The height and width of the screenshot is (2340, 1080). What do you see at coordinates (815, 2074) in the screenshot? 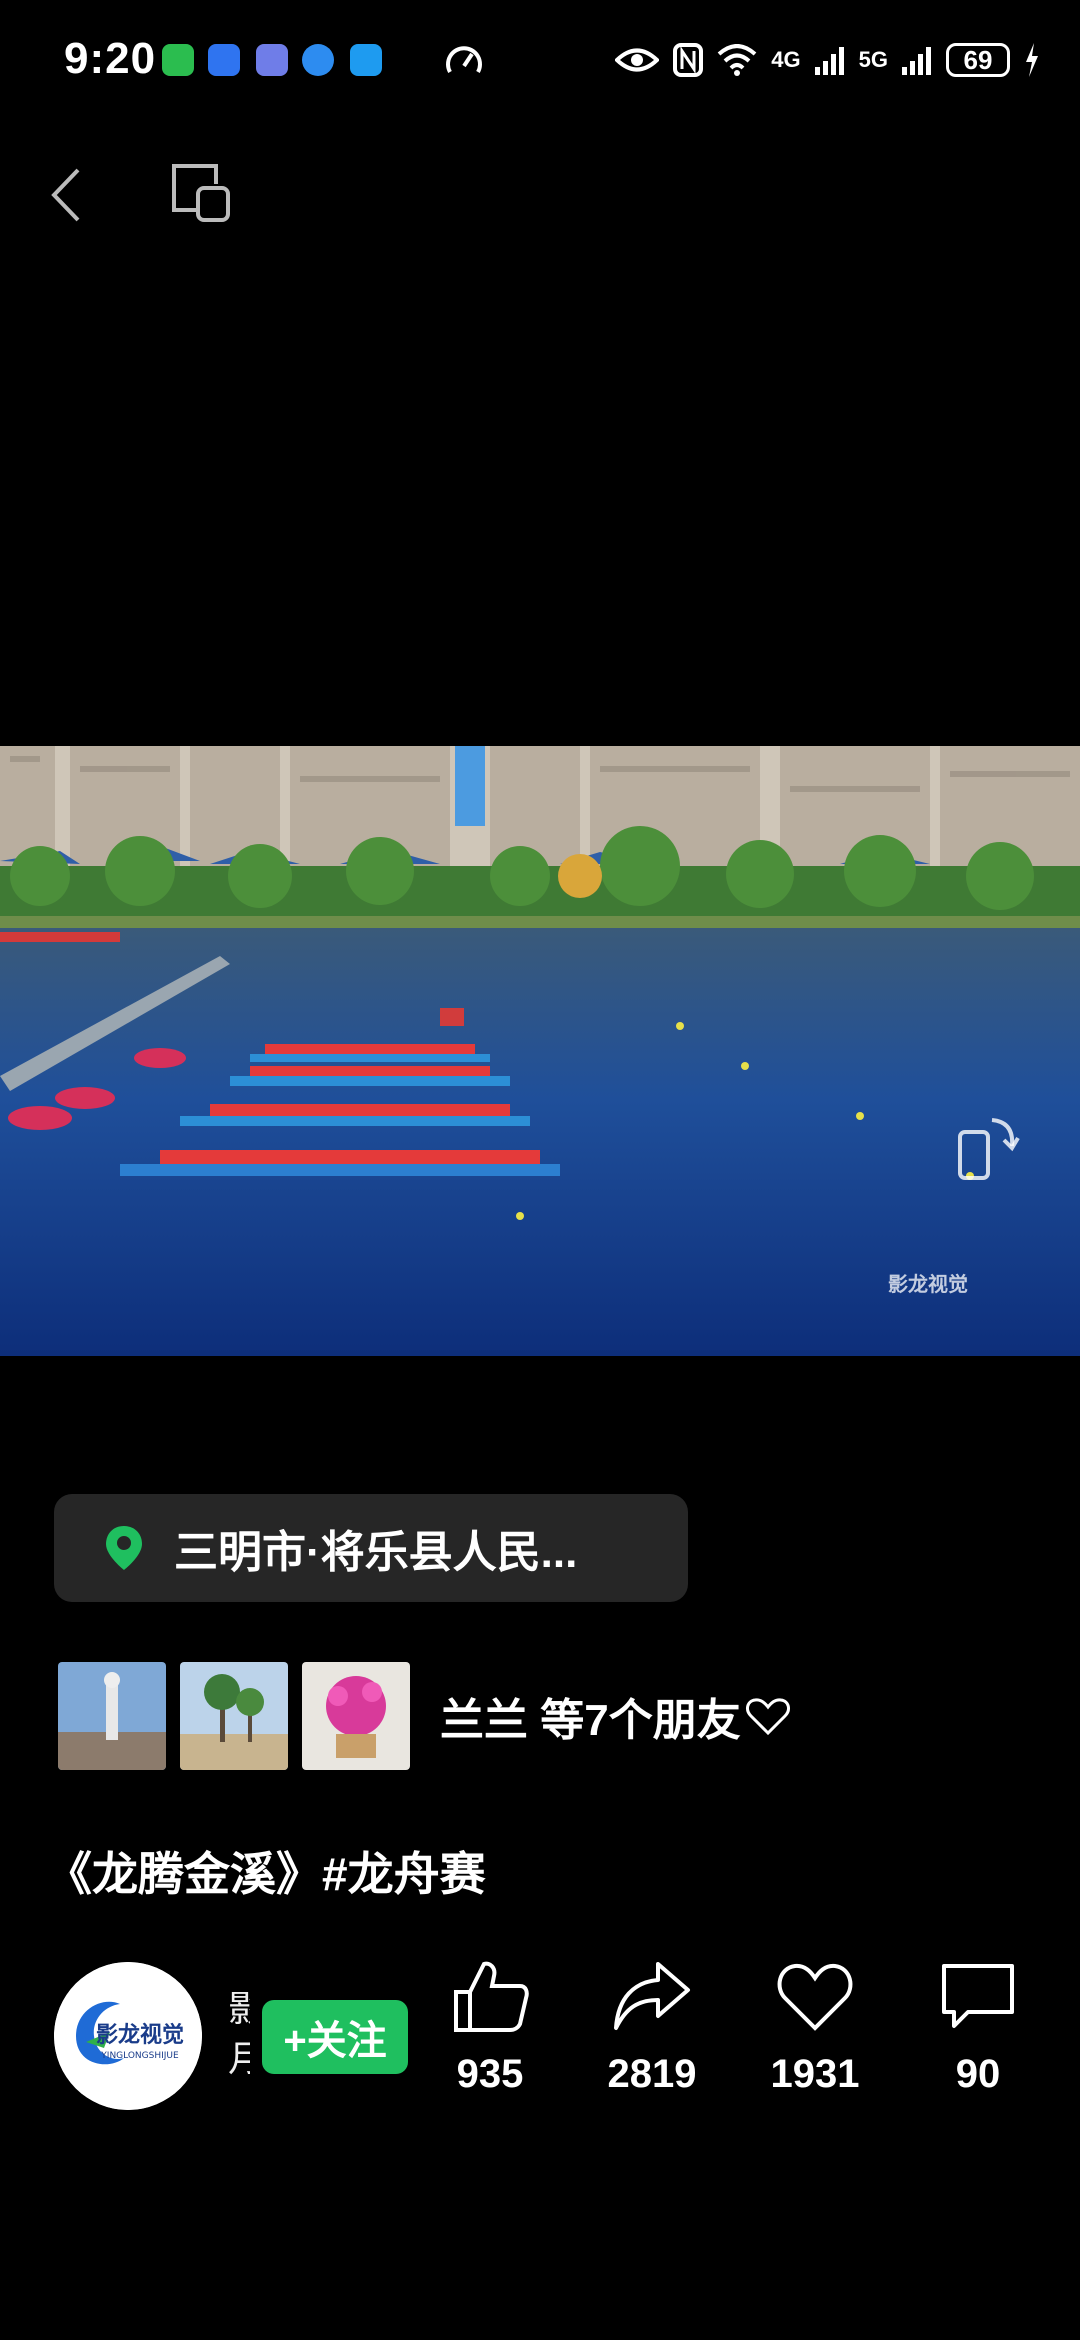
I see `favorite-count: 1931` at bounding box center [815, 2074].